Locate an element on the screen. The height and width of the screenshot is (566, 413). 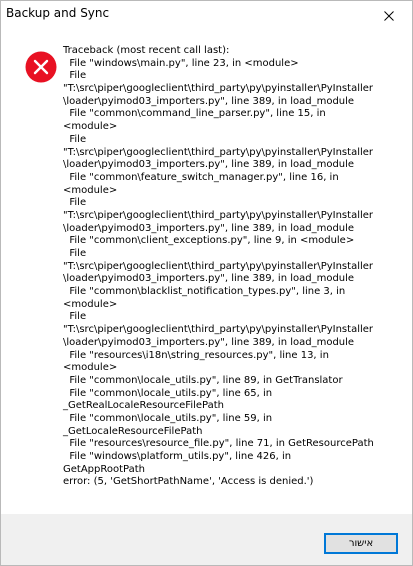
title-bar: Backup and Sync is located at coordinates (206, 16).